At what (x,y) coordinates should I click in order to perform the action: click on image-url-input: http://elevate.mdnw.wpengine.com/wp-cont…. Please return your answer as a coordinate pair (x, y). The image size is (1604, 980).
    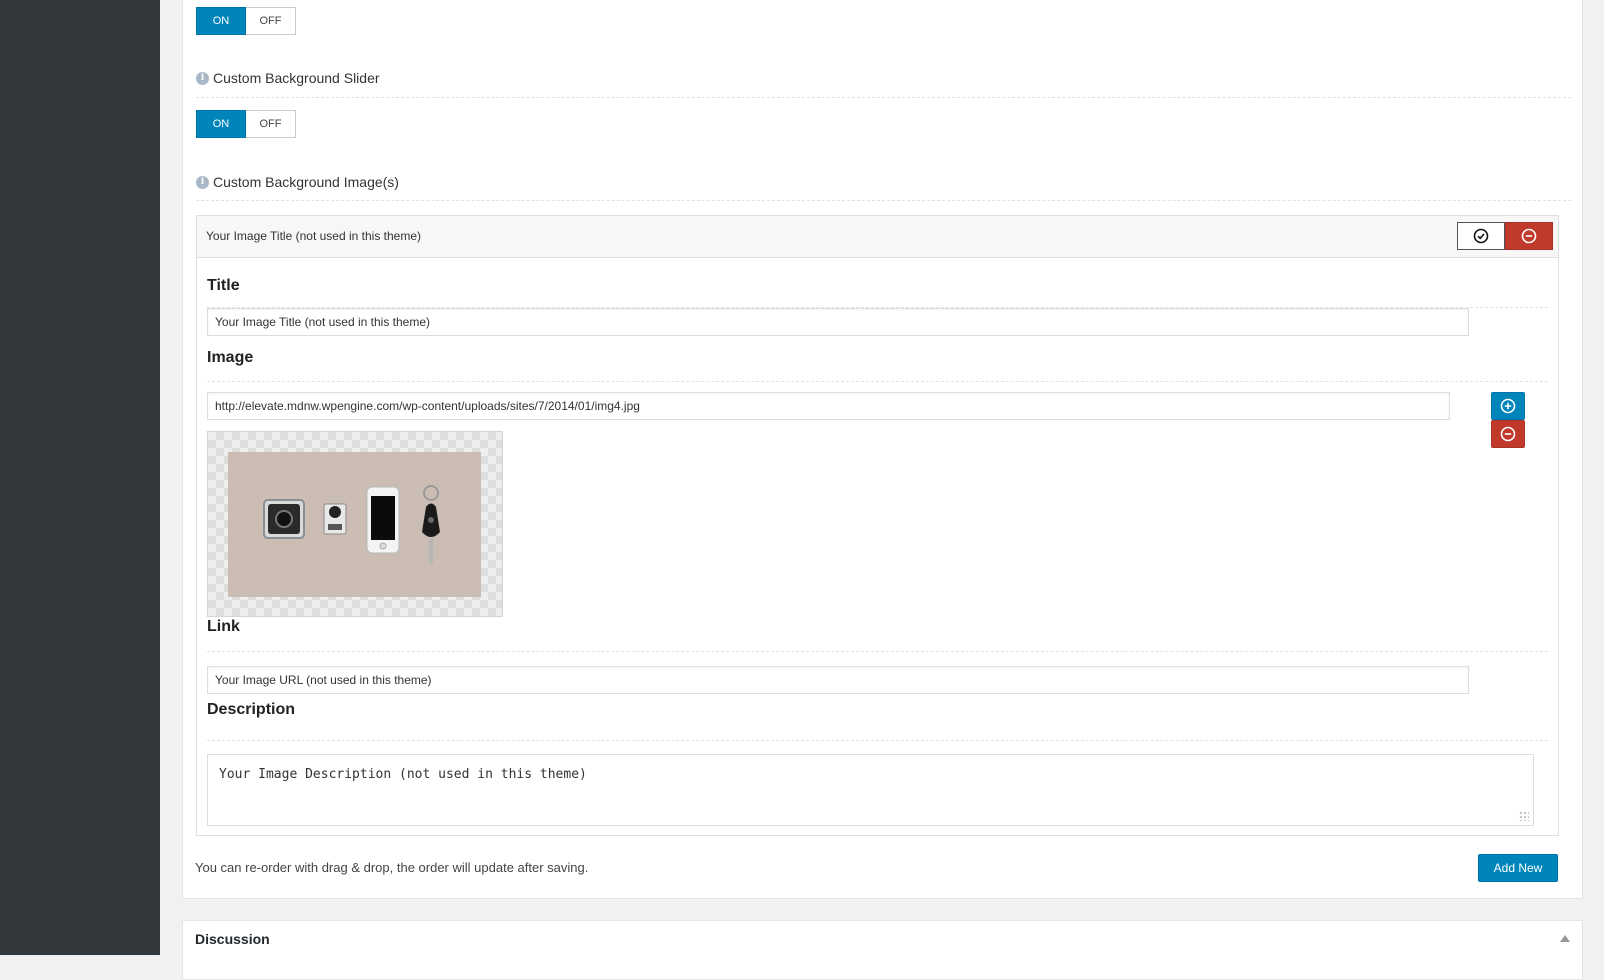
    Looking at the image, I should click on (828, 406).